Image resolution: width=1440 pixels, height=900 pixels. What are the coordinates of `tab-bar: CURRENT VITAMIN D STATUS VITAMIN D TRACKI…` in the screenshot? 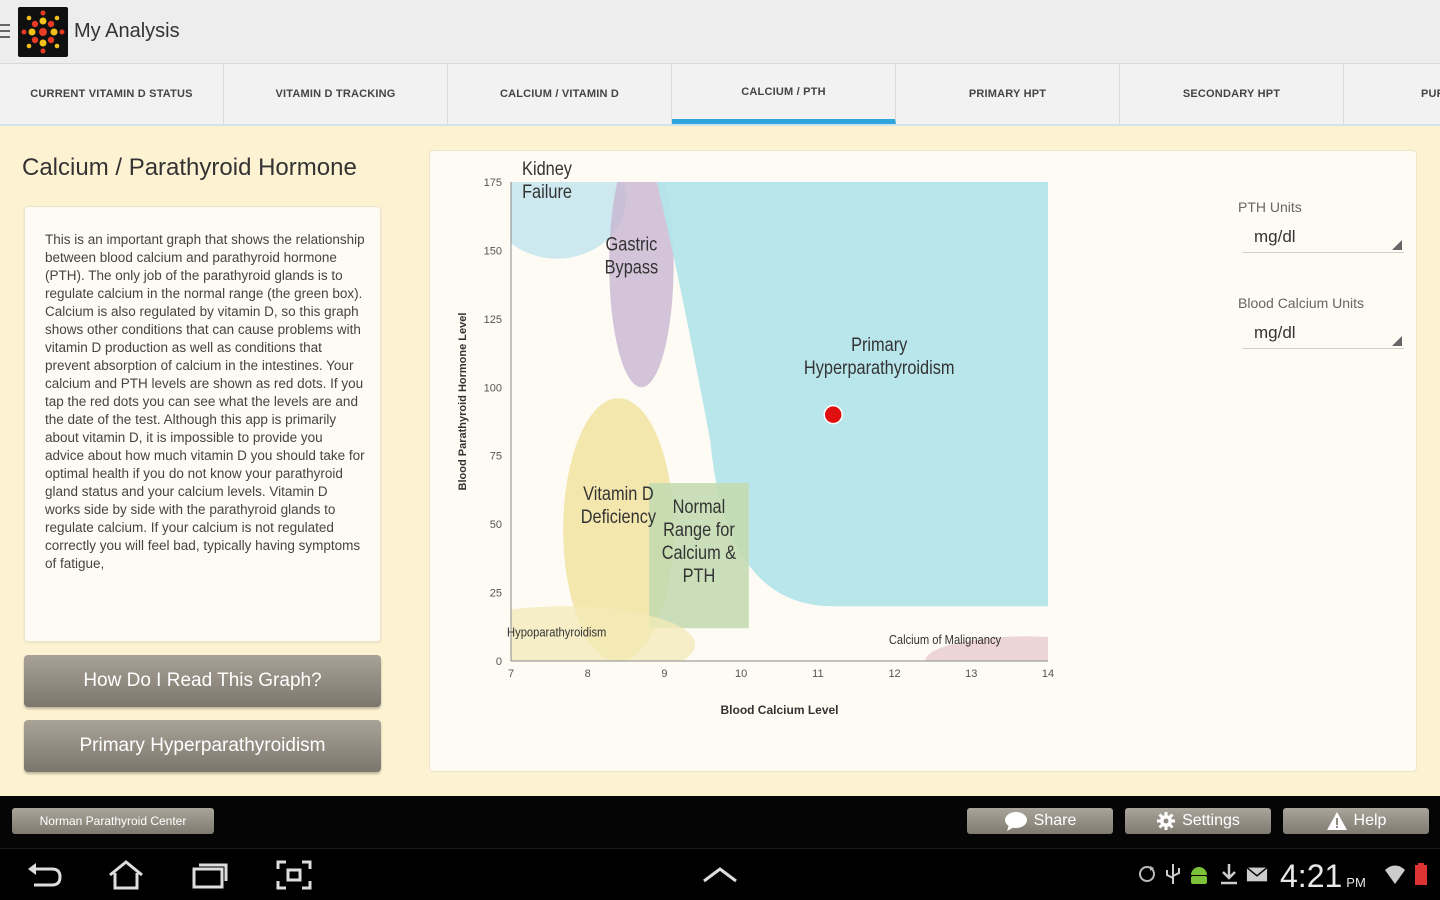 It's located at (720, 95).